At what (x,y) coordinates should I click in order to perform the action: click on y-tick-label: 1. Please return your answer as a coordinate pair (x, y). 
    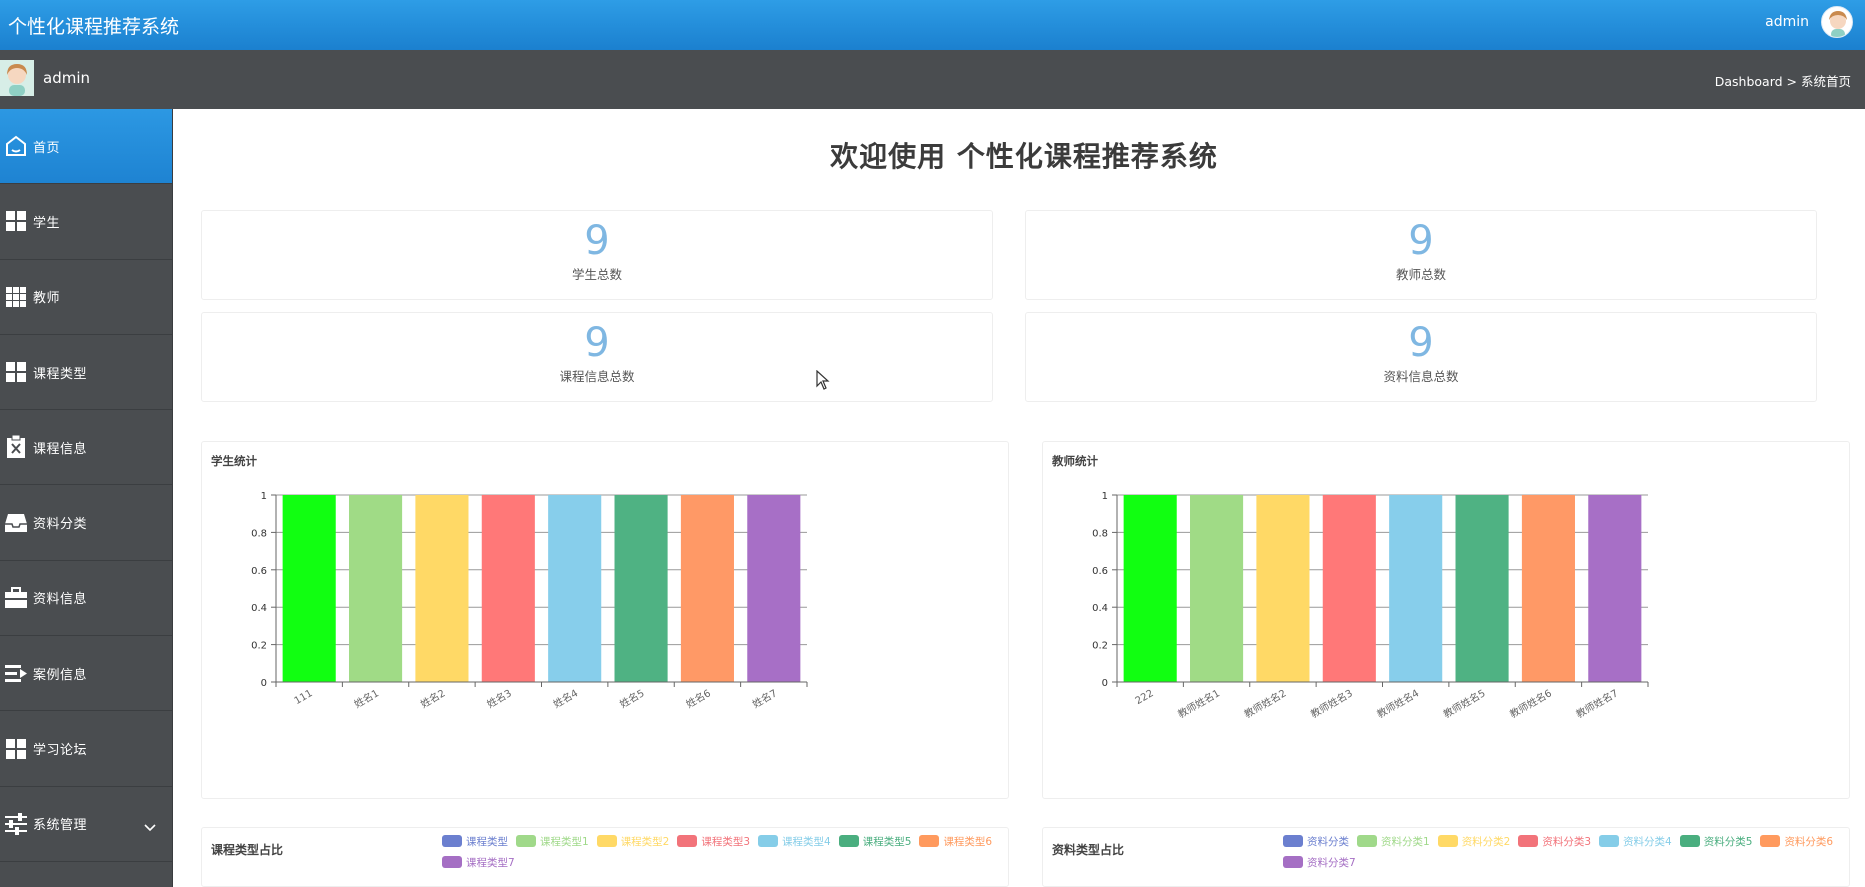
    Looking at the image, I should click on (1105, 496).